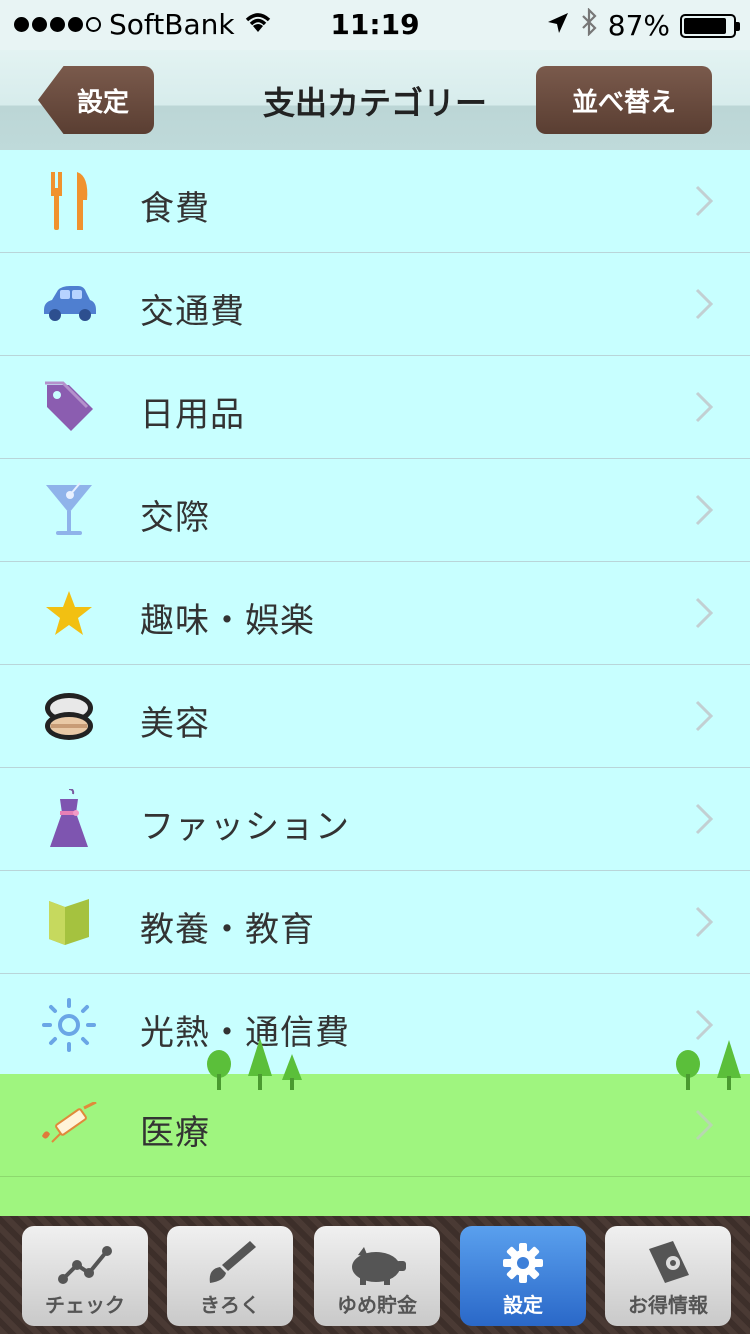  What do you see at coordinates (85, 1305) in the screenshot?
I see `tab-label: チェック` at bounding box center [85, 1305].